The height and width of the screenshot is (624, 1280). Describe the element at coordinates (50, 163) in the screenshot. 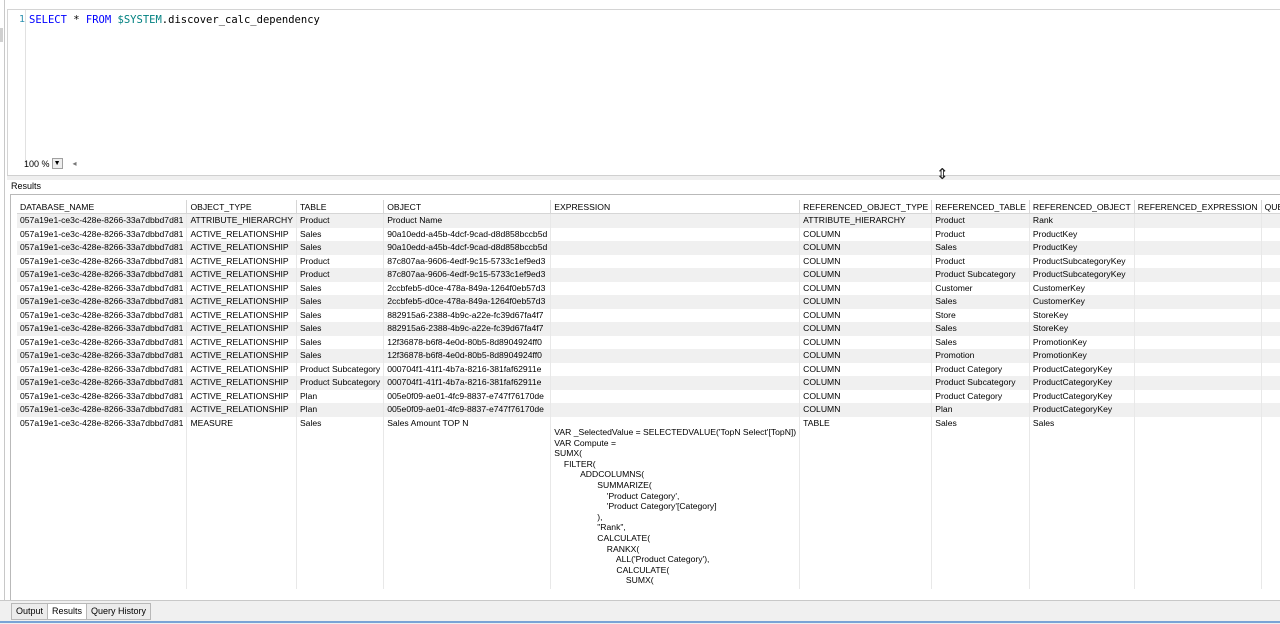

I see `zoom-control: 100 % ▼ ◂` at that location.